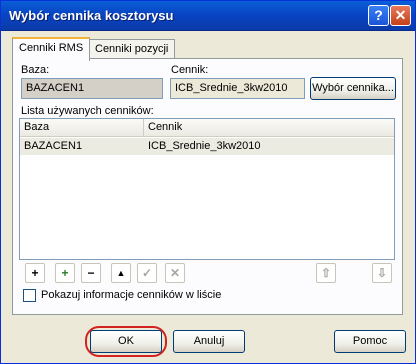  I want to click on column-header-cennik: Cennik, so click(269, 128).